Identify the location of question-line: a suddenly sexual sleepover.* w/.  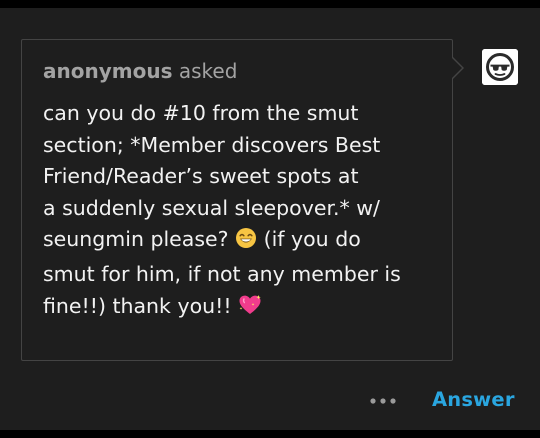
(211, 207).